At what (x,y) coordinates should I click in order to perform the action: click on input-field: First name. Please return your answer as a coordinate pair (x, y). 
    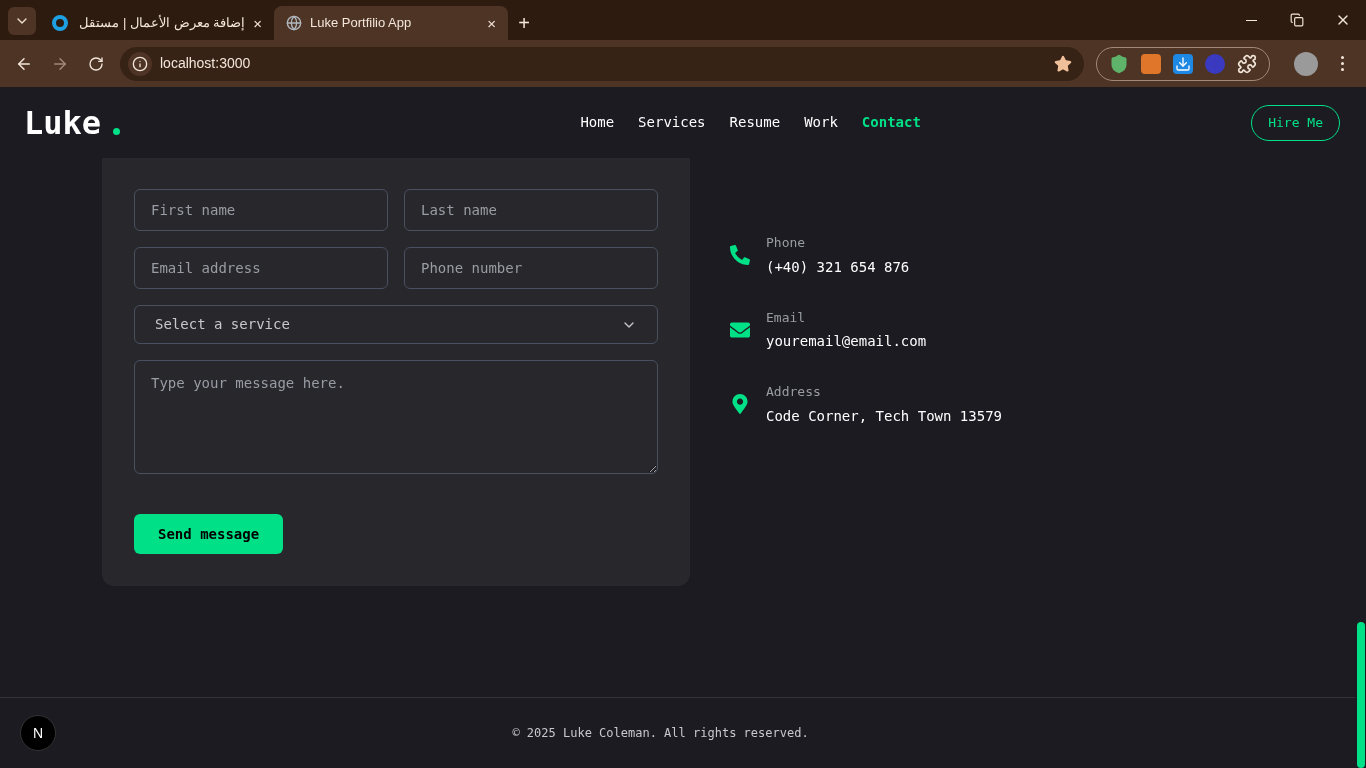
    Looking at the image, I should click on (261, 210).